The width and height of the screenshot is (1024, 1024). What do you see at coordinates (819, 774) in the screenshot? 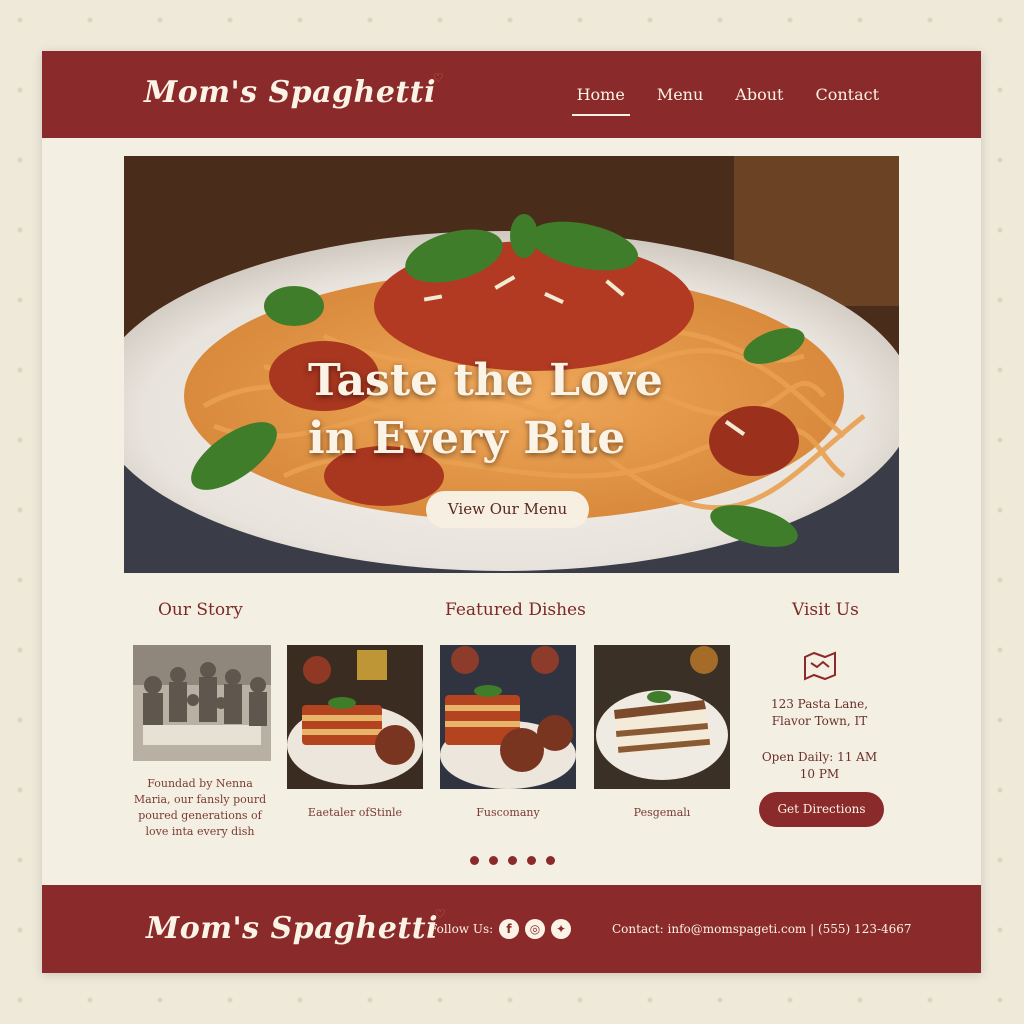
I see `hours-line2: 10 PM` at bounding box center [819, 774].